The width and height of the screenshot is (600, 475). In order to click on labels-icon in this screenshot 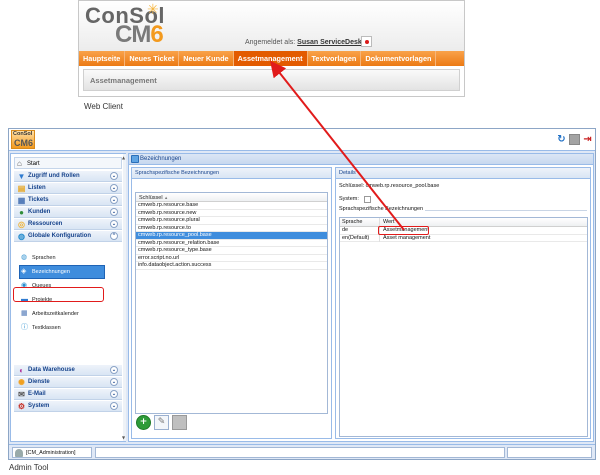, I will do `click(135, 159)`.